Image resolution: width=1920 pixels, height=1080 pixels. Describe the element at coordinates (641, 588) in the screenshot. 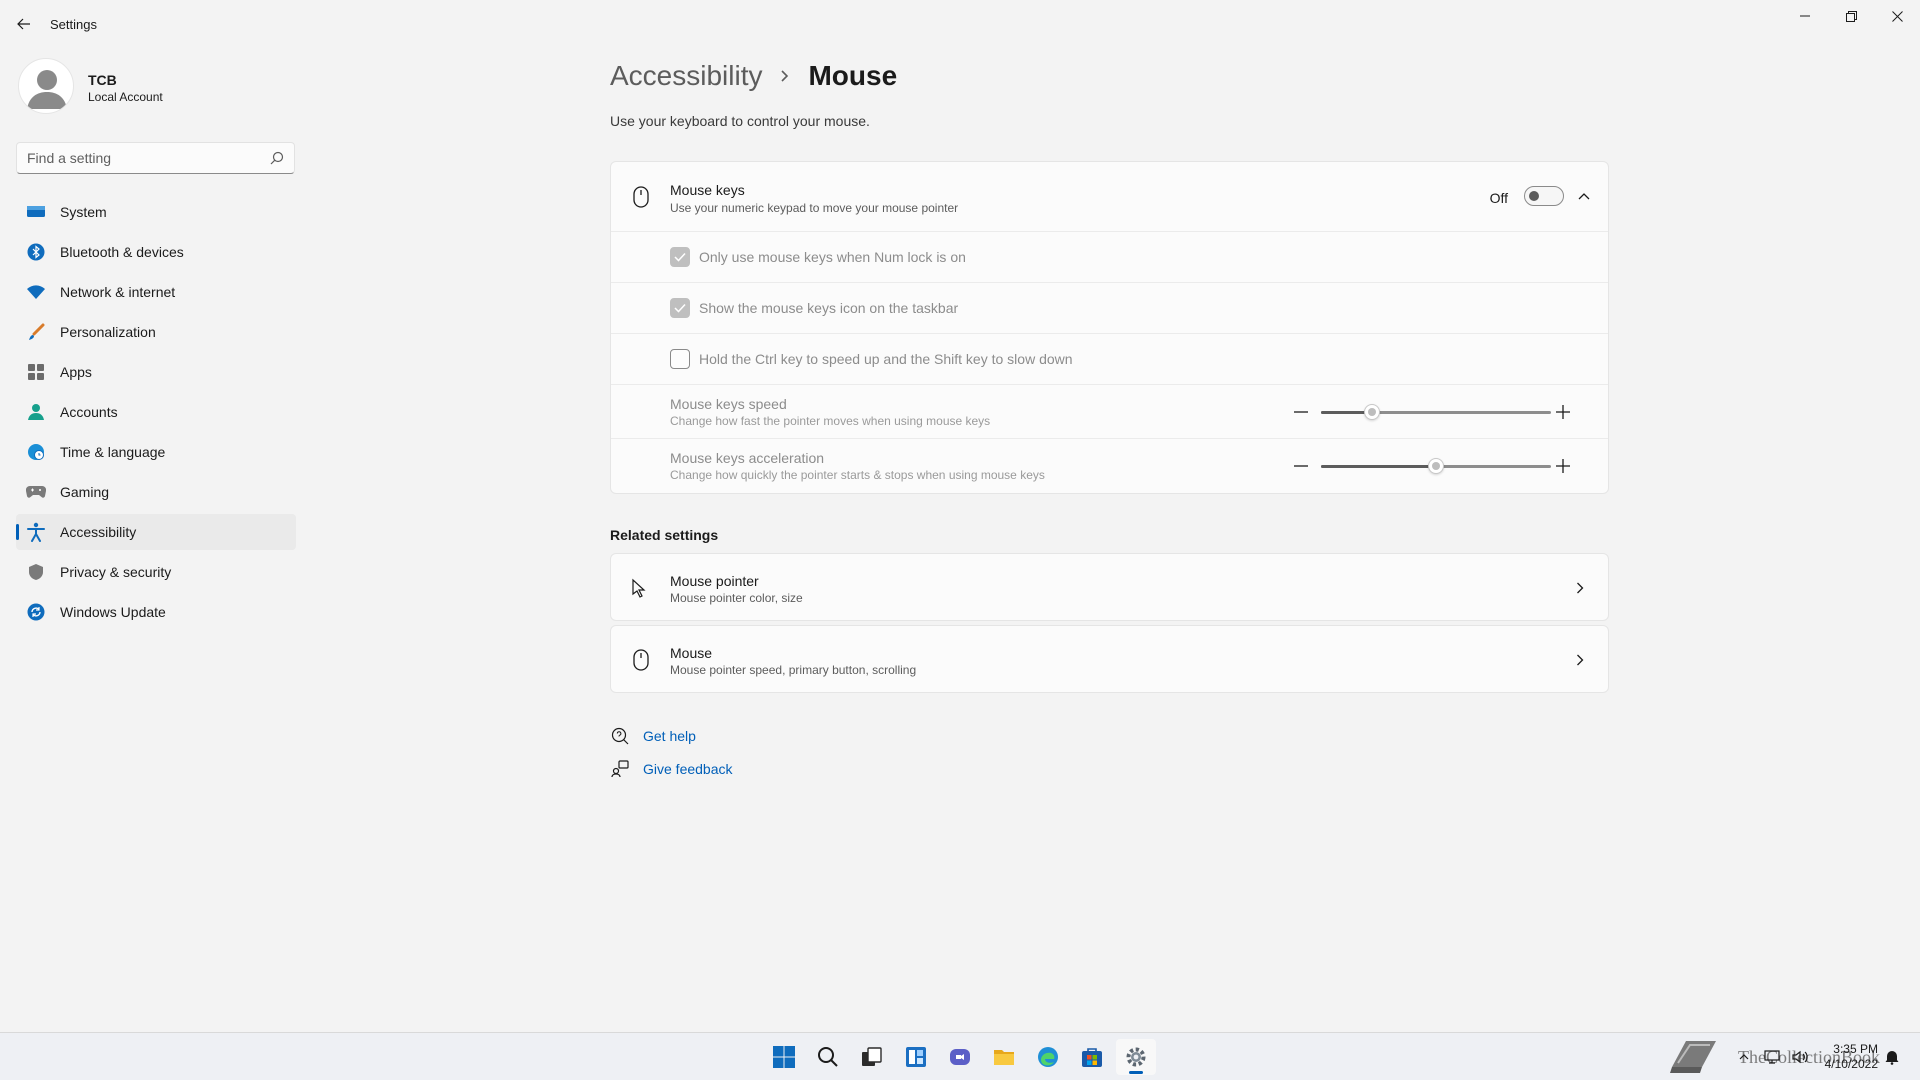

I see `mouse-pointer-icon` at that location.